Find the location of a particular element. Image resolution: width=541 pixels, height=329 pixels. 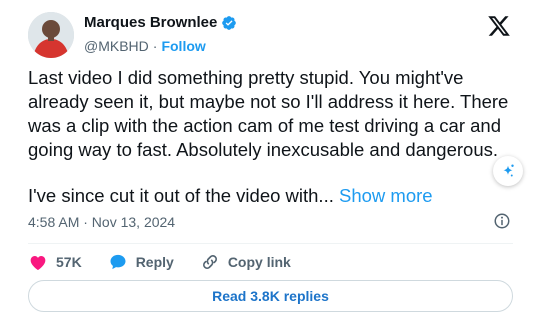

like-button: 57K is located at coordinates (55, 262).